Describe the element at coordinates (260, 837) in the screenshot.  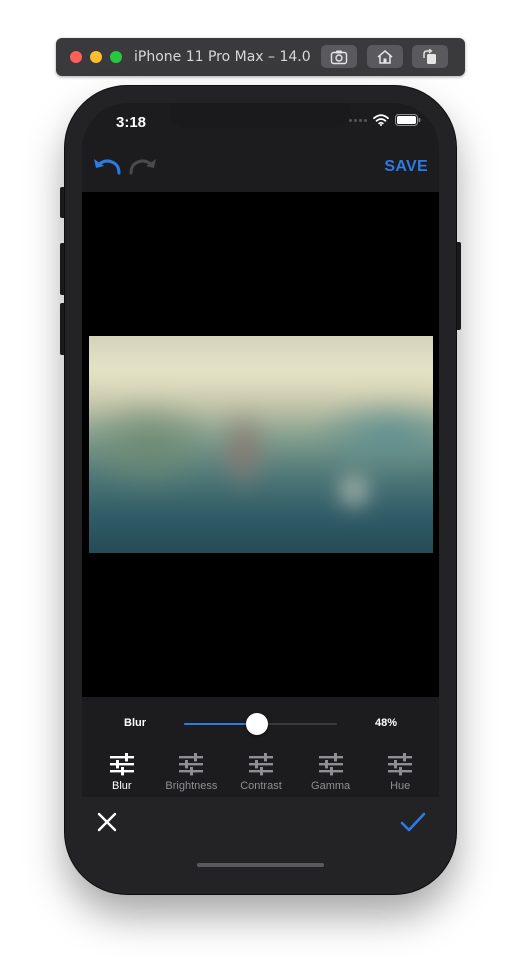
I see `bottom-bar` at that location.